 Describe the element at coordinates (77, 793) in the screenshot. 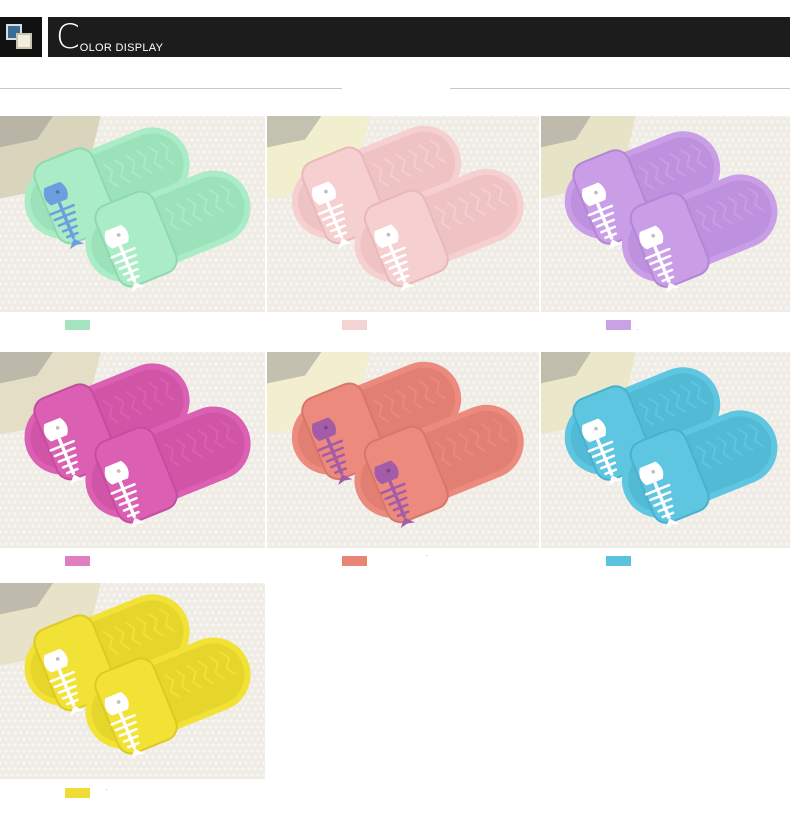

I see `color-swatch-yellow` at that location.